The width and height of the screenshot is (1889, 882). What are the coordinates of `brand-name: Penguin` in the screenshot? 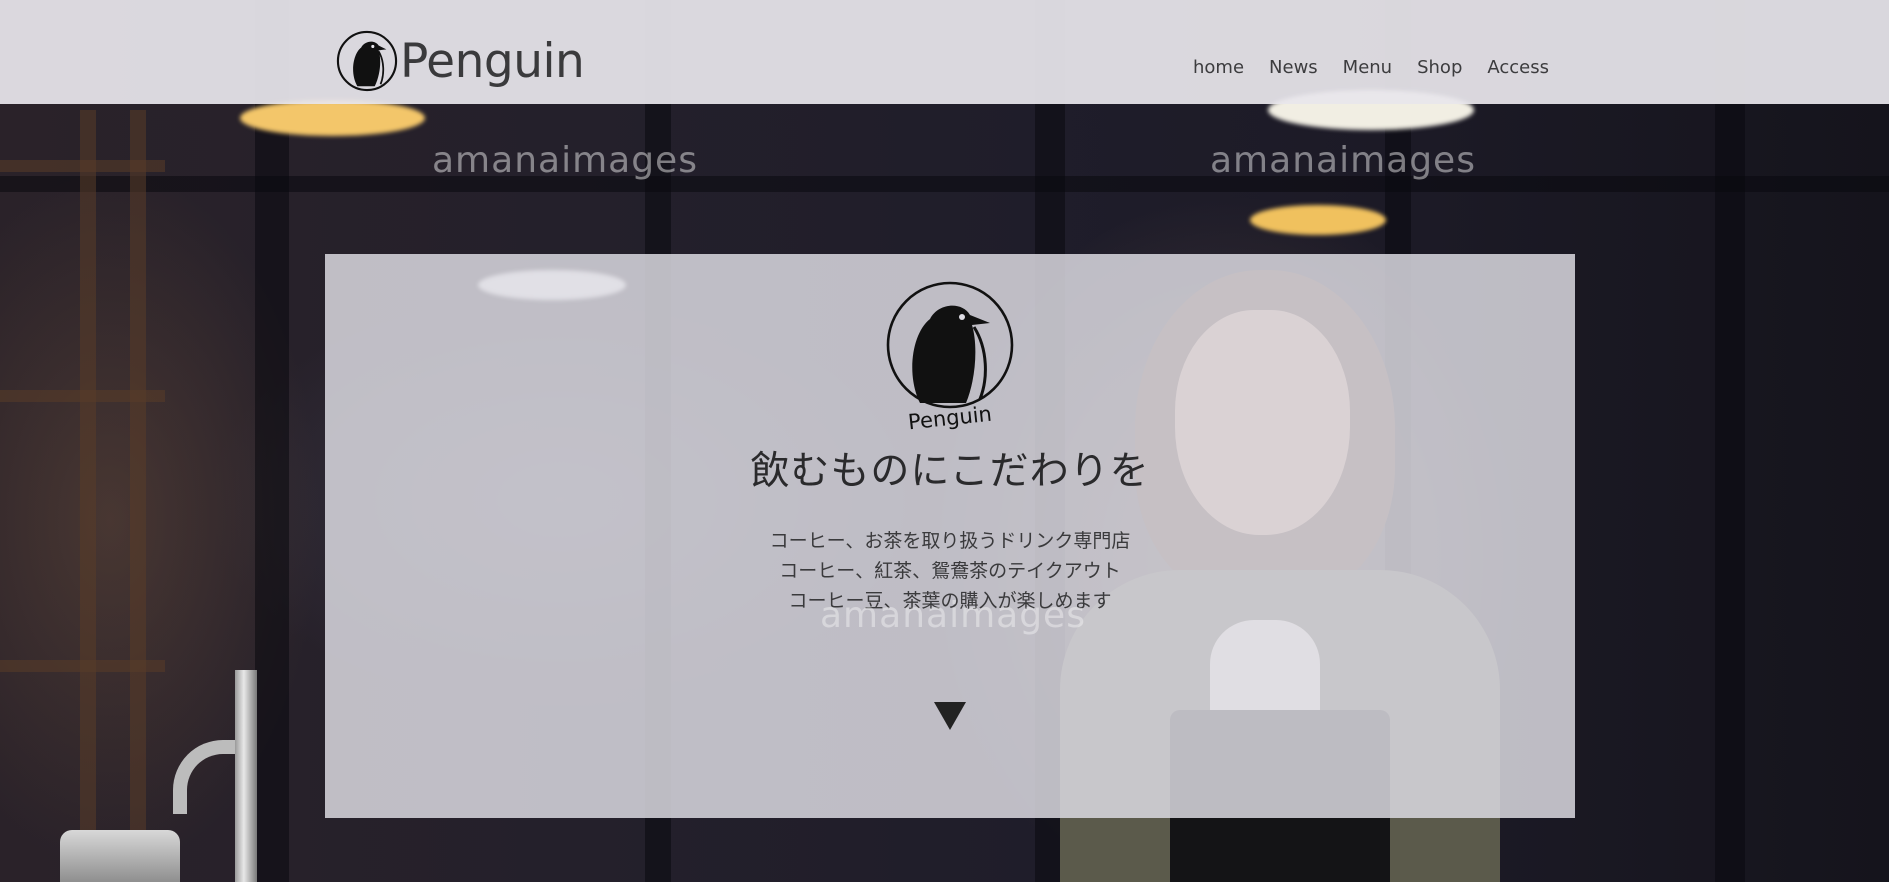 It's located at (492, 61).